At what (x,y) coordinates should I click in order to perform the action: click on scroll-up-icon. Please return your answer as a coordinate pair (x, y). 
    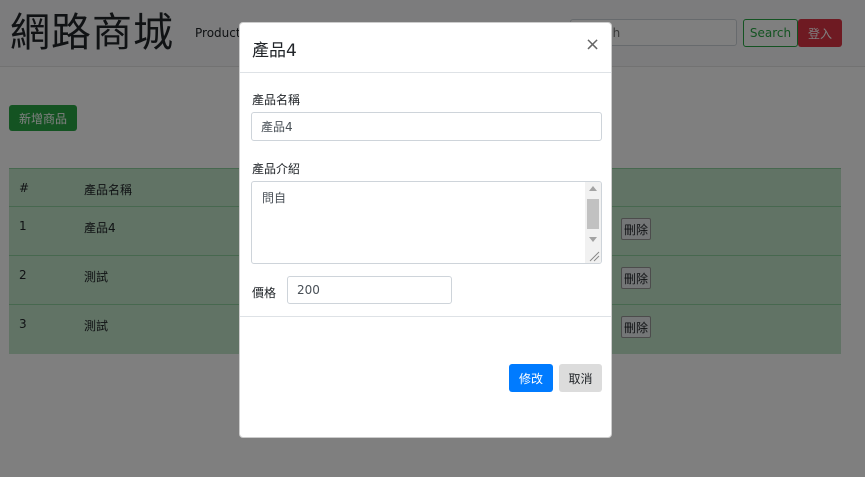
    Looking at the image, I should click on (593, 188).